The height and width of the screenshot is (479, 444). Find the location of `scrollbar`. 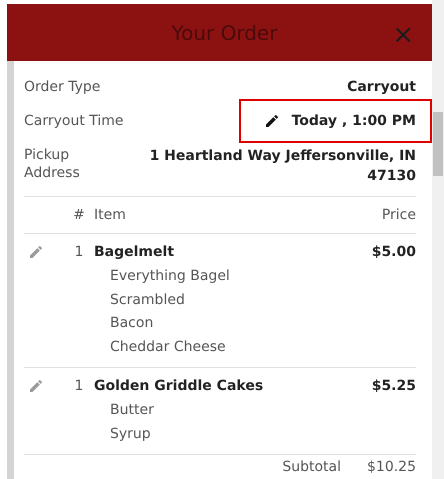

scrollbar is located at coordinates (438, 239).